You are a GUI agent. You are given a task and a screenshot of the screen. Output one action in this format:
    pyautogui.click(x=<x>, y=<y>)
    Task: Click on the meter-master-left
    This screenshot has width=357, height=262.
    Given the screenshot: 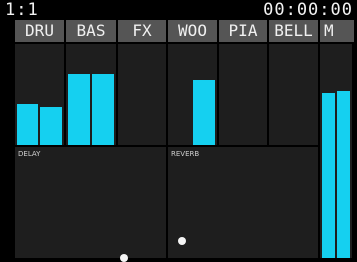 What is the action you would take?
    pyautogui.click(x=328, y=175)
    